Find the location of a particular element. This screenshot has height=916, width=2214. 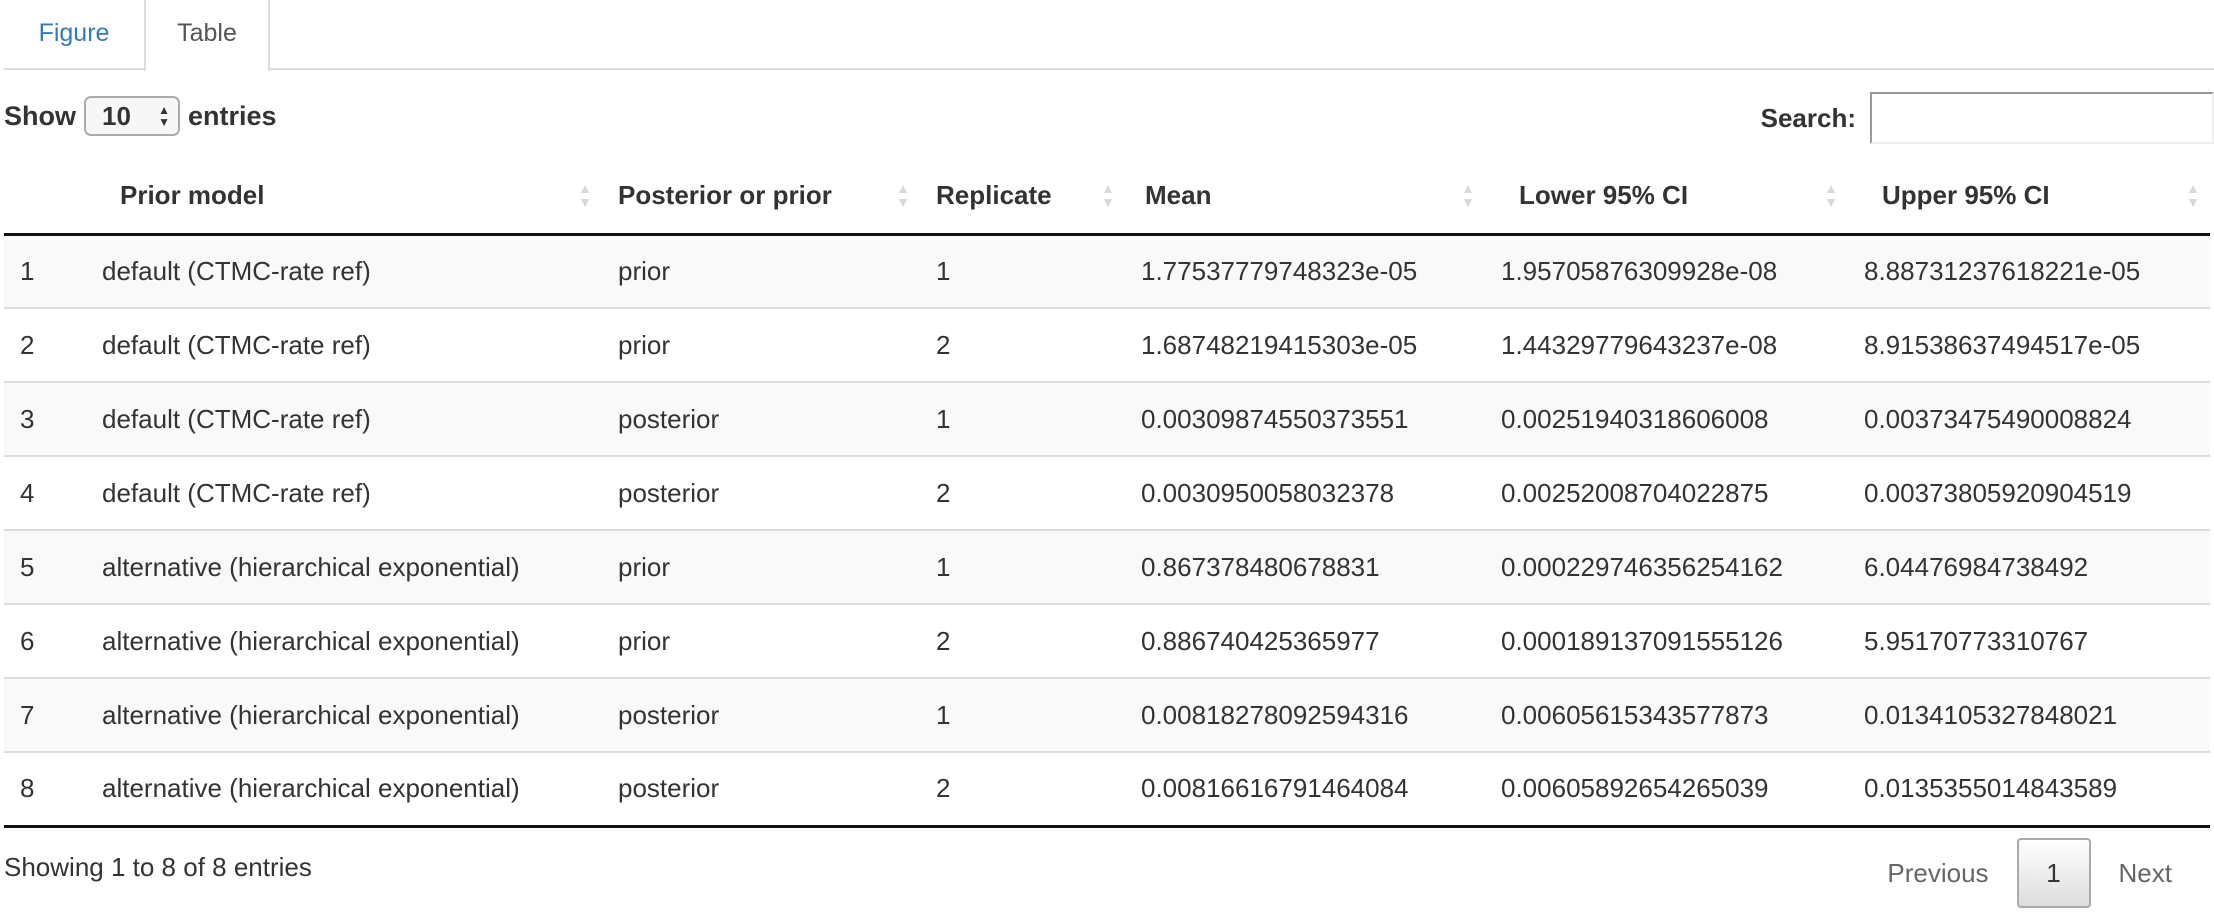

cell-mean: 1.68748219415303e-05 is located at coordinates (1305, 344).